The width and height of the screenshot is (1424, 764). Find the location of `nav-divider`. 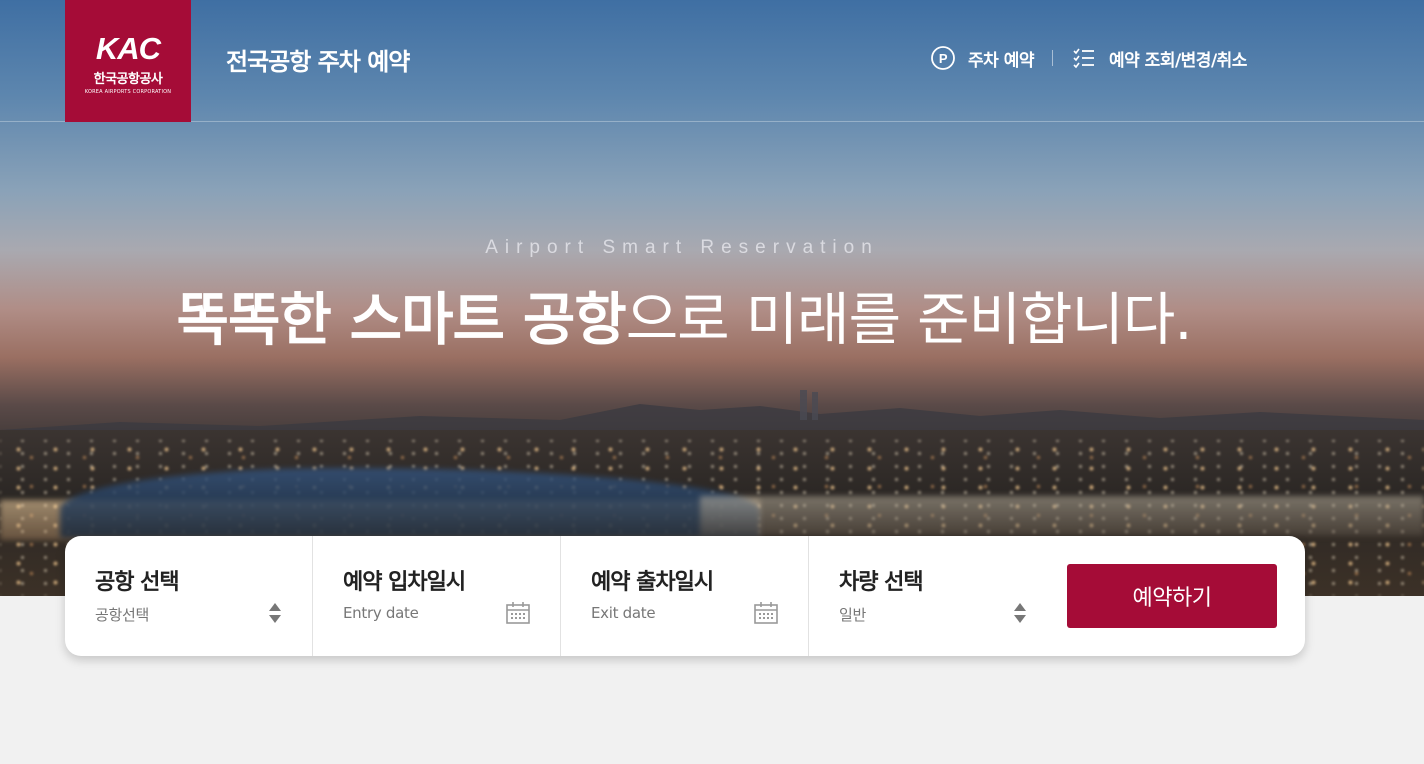

nav-divider is located at coordinates (1052, 58).